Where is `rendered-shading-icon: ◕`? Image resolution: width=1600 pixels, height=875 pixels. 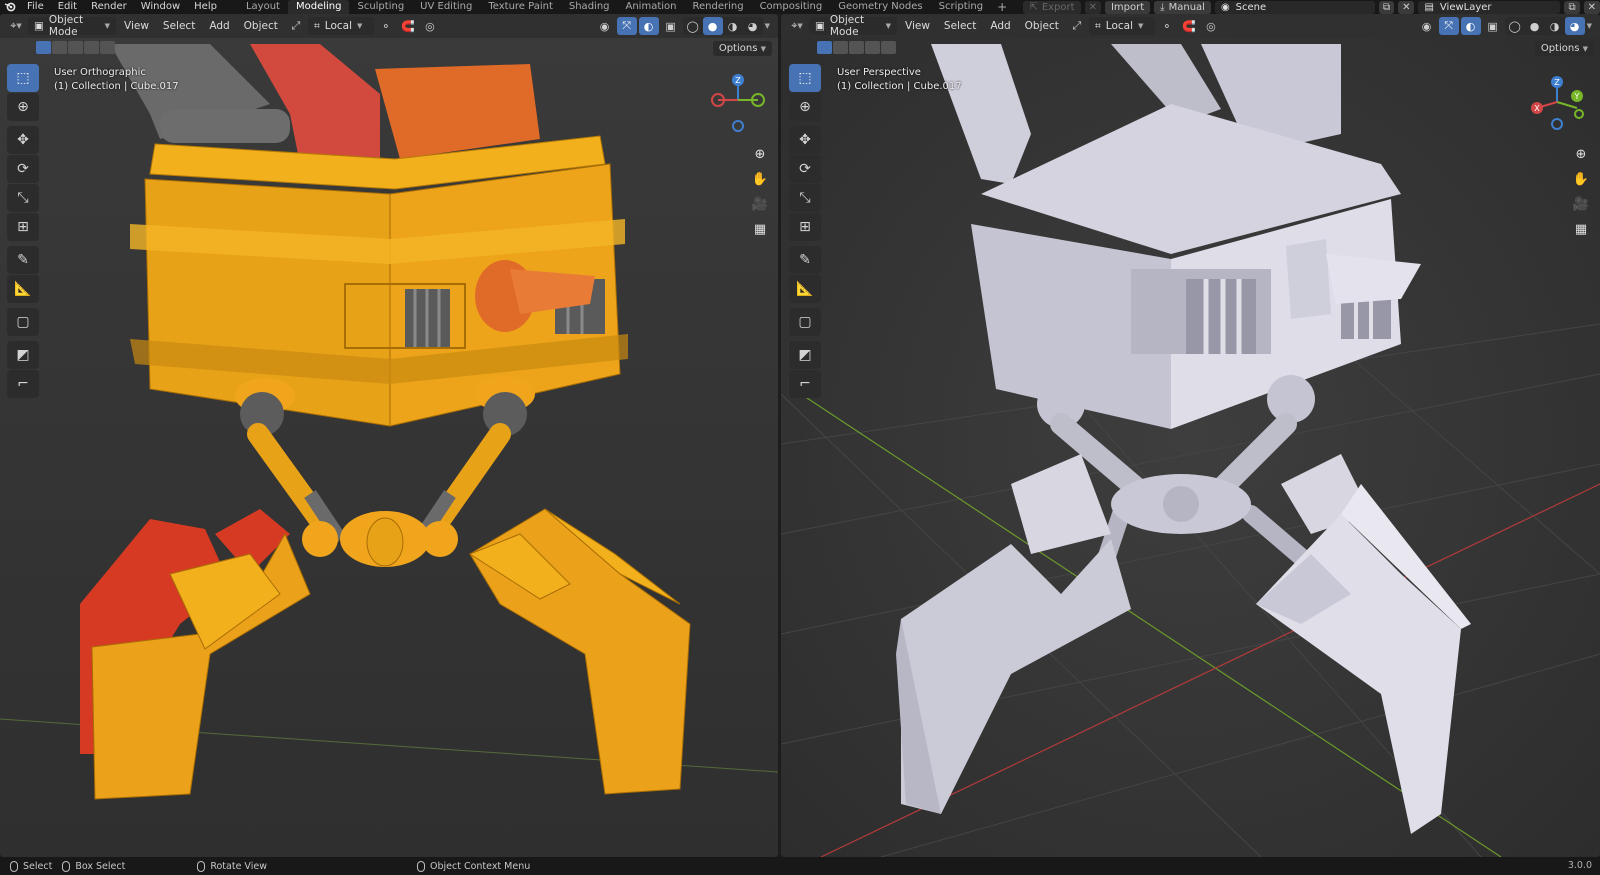 rendered-shading-icon: ◕ is located at coordinates (1574, 26).